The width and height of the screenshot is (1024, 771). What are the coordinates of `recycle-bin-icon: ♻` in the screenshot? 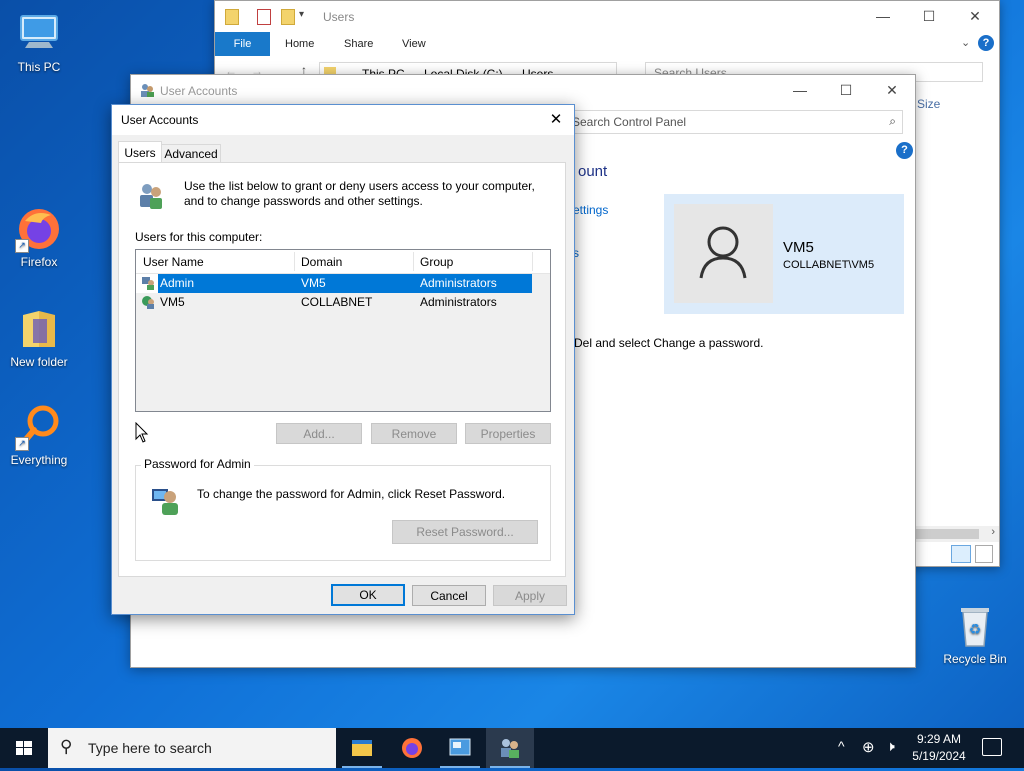 It's located at (975, 626).